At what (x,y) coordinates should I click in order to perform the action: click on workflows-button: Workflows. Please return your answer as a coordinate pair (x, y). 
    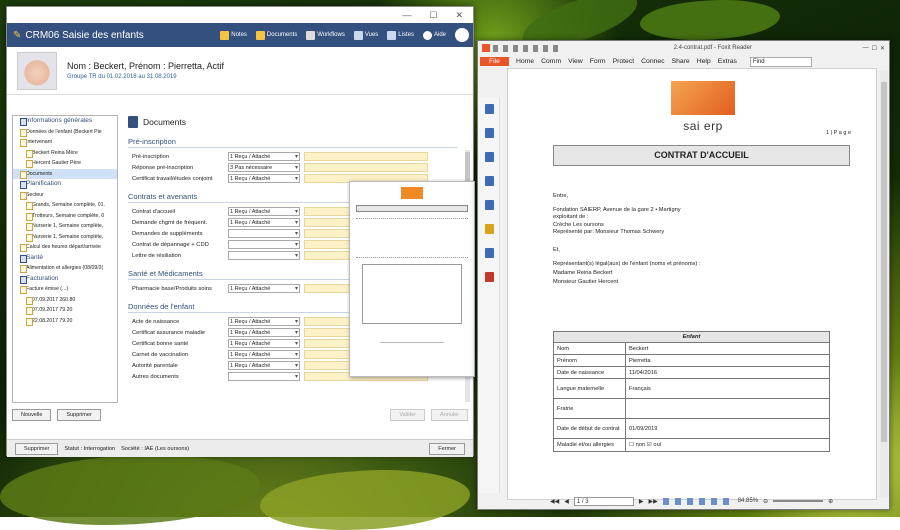
    Looking at the image, I should click on (325, 35).